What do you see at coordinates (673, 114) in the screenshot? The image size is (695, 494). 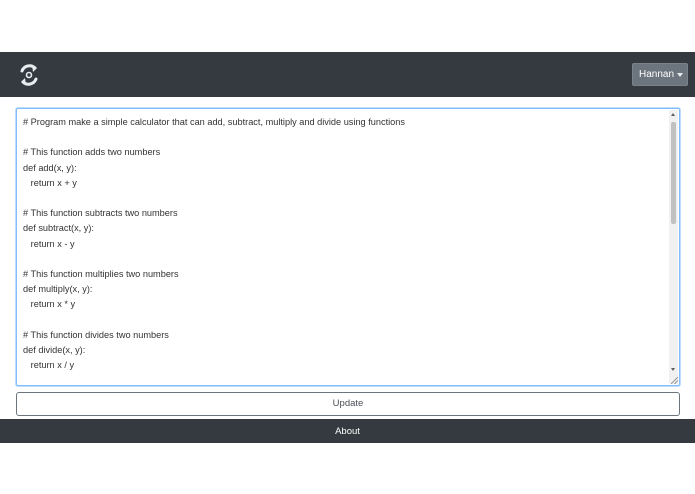 I see `scroll-up-arrow-icon` at bounding box center [673, 114].